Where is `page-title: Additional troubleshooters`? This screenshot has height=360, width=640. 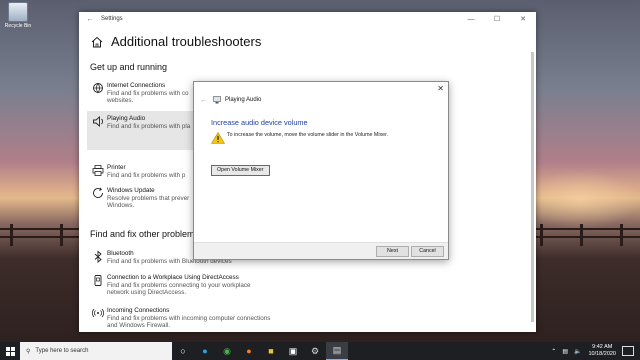 page-title: Additional troubleshooters is located at coordinates (186, 41).